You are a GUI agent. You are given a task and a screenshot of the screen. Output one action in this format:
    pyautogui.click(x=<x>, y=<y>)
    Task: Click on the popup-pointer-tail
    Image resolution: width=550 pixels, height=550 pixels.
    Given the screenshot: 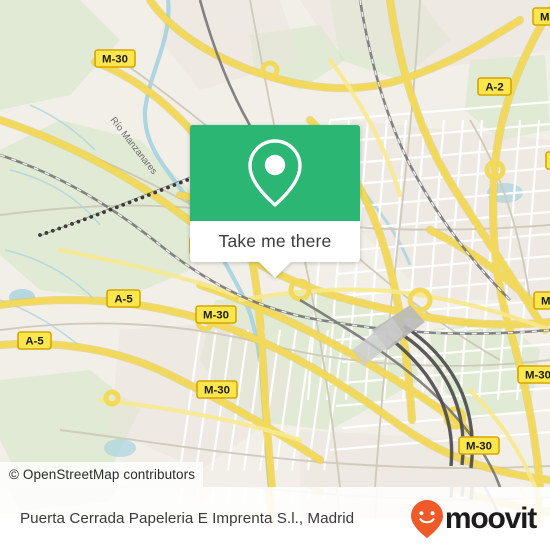 What is the action you would take?
    pyautogui.click(x=275, y=270)
    